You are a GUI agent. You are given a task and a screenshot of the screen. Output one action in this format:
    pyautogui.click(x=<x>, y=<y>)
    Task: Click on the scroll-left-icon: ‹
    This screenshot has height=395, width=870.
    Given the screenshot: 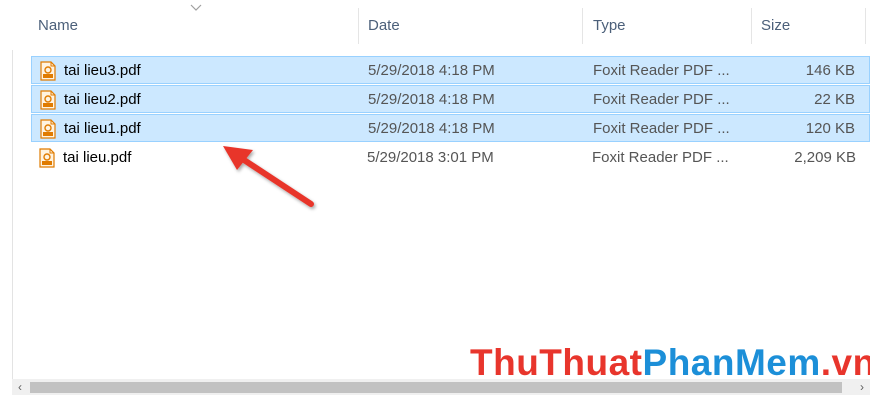 What is the action you would take?
    pyautogui.click(x=20, y=387)
    